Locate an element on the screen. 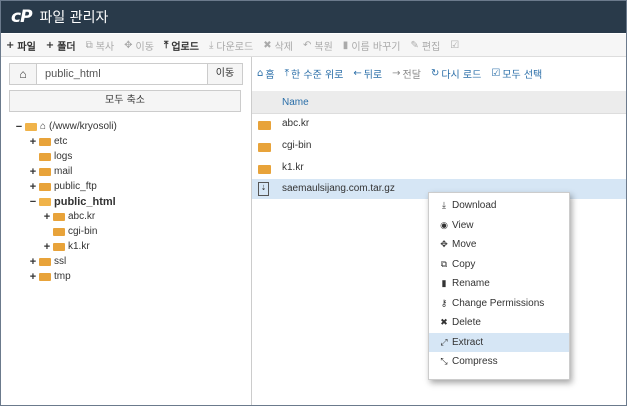 The image size is (627, 406). toolbar-label: 이동 is located at coordinates (144, 47).